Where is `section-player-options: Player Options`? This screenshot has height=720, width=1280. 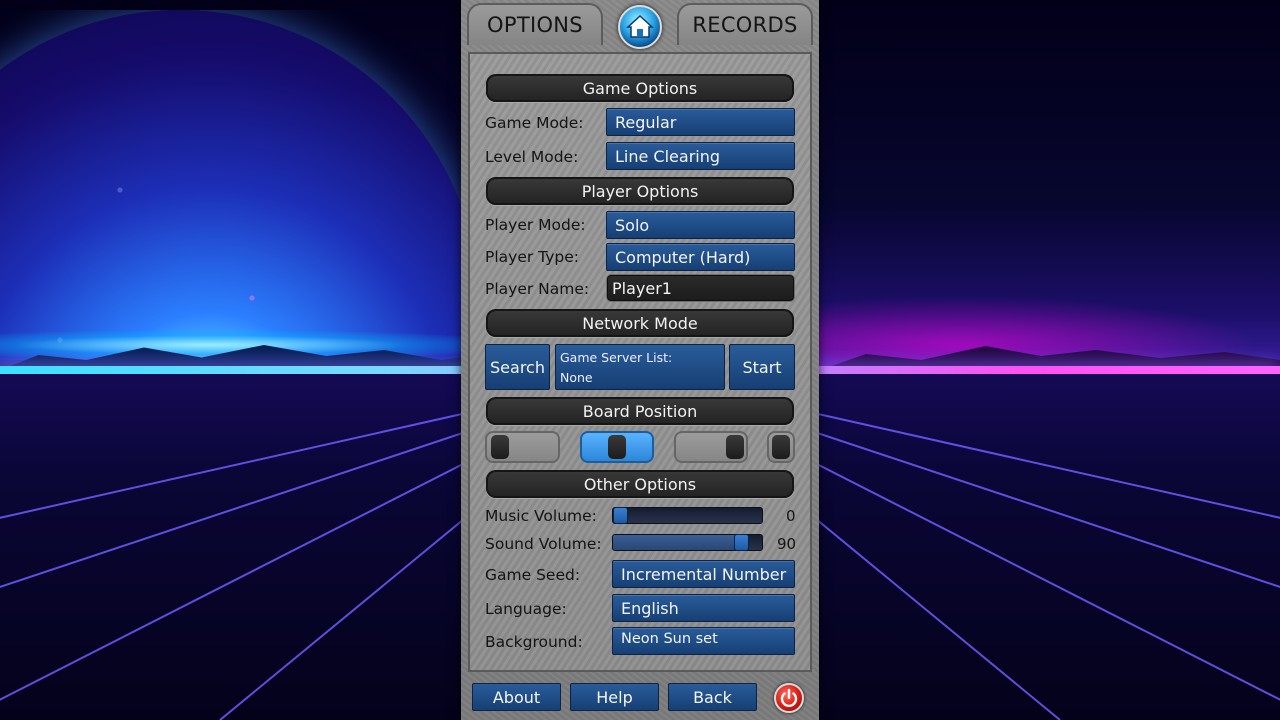
section-player-options: Player Options is located at coordinates (640, 191).